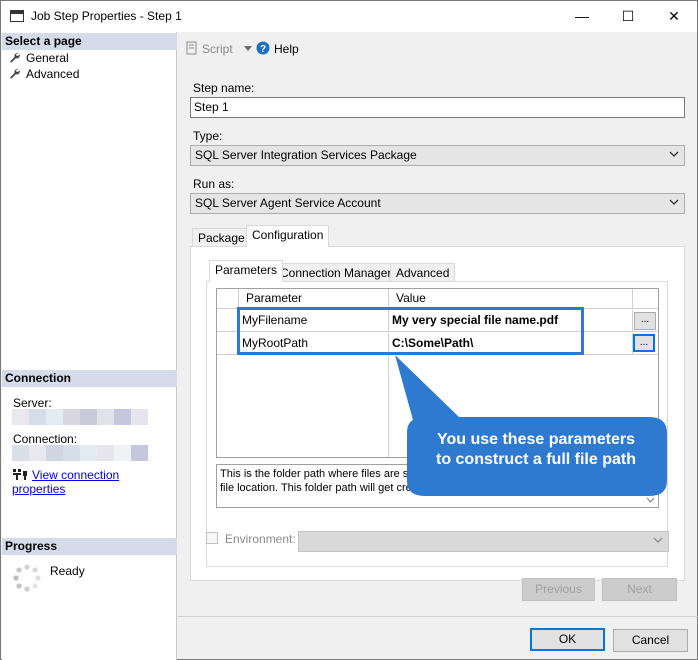 The width and height of the screenshot is (698, 660). Describe the element at coordinates (438, 616) in the screenshot. I see `footer-divider` at that location.